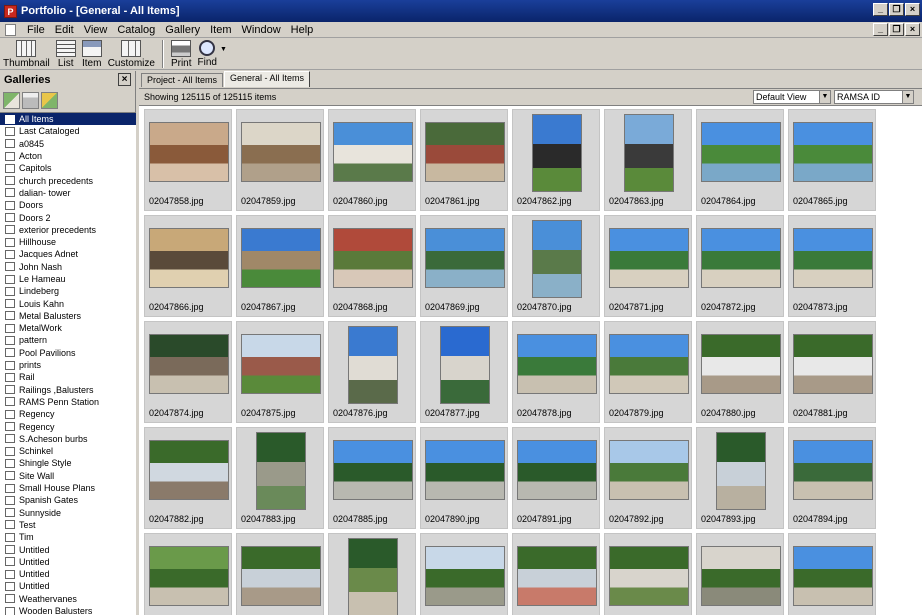 The height and width of the screenshot is (615, 922). What do you see at coordinates (66, 53) in the screenshot?
I see `list-button: List` at bounding box center [66, 53].